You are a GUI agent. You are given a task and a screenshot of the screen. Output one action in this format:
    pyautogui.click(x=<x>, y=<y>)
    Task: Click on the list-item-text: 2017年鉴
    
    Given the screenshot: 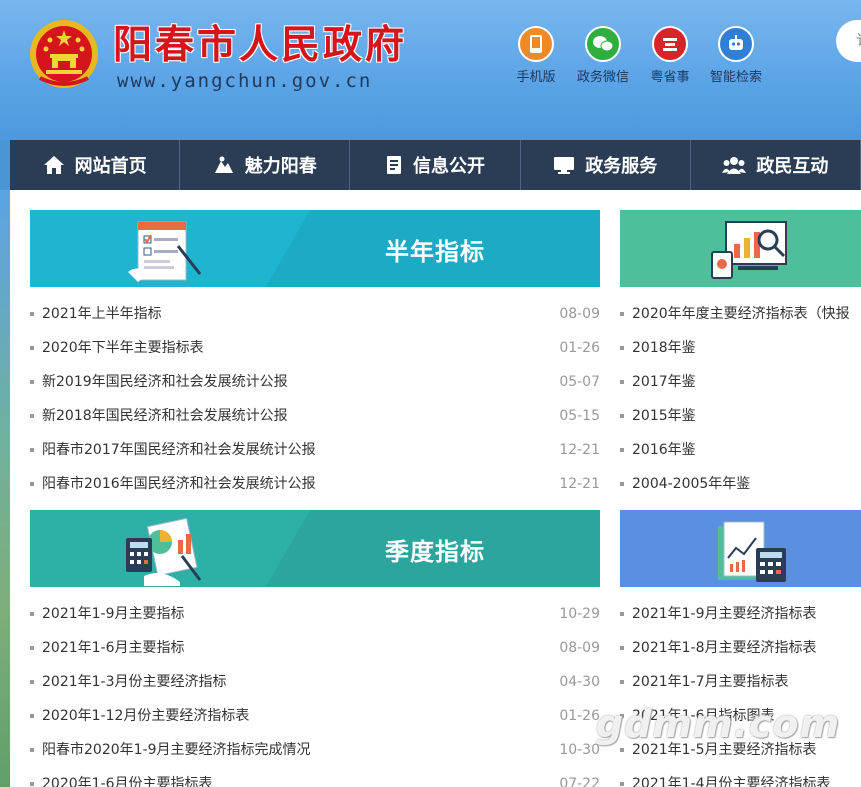 What is the action you would take?
    pyautogui.click(x=664, y=382)
    